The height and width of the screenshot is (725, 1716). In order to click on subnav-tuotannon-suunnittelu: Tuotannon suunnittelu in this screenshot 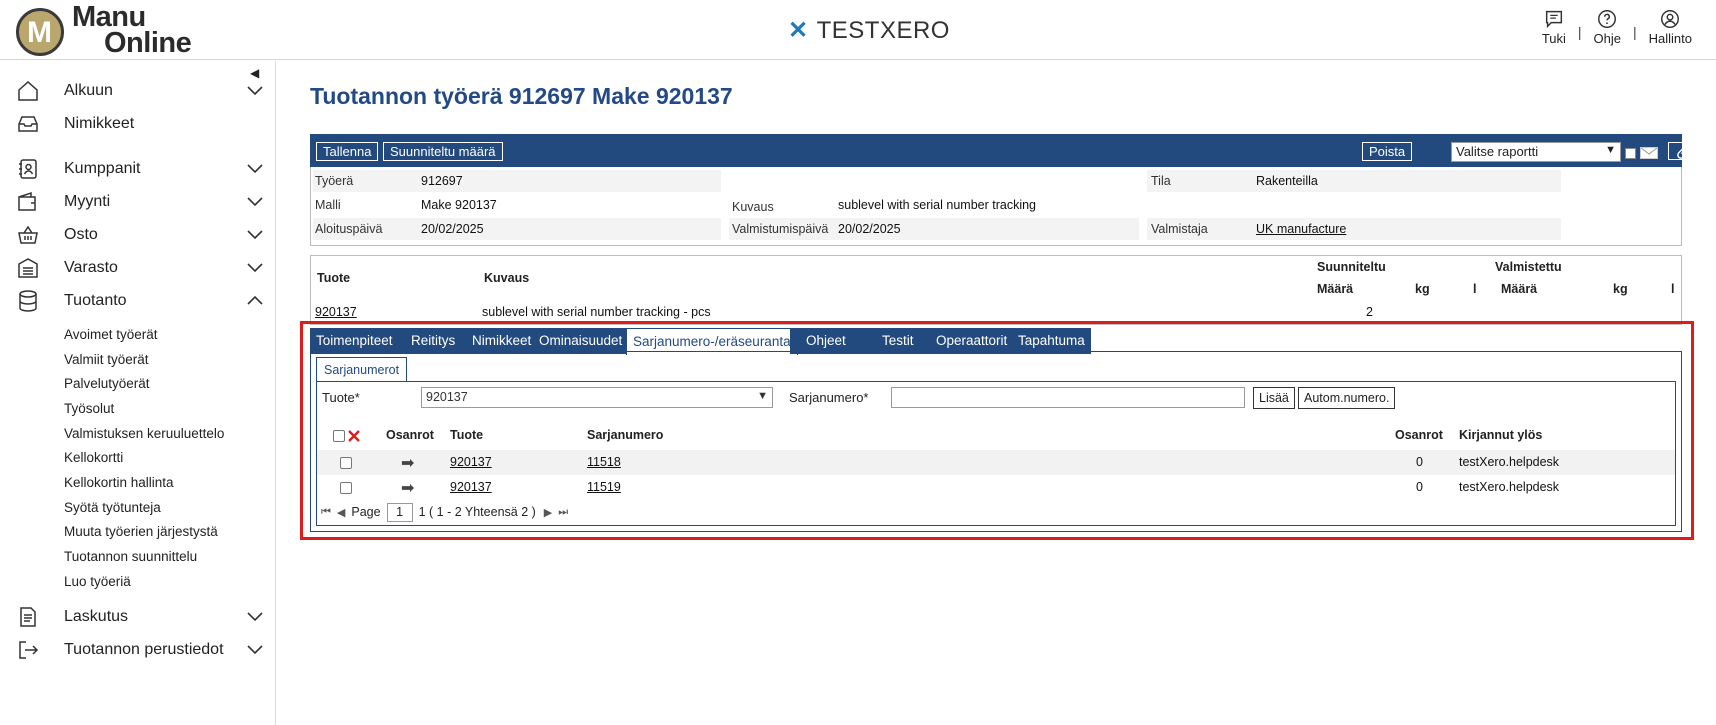, I will do `click(130, 556)`.